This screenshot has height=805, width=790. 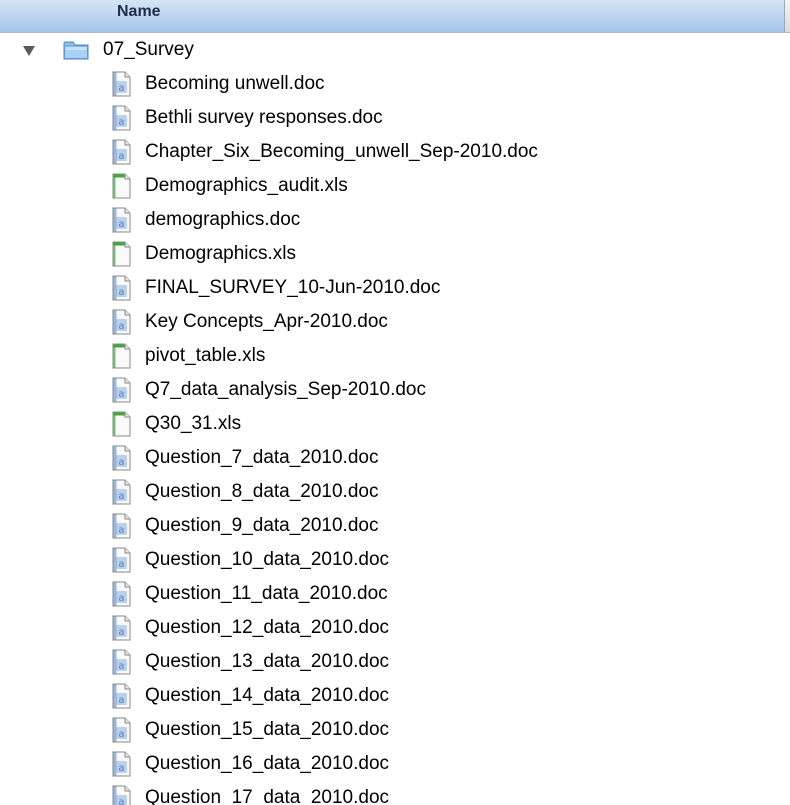 What do you see at coordinates (220, 253) in the screenshot?
I see `file-name: Demographics.xls` at bounding box center [220, 253].